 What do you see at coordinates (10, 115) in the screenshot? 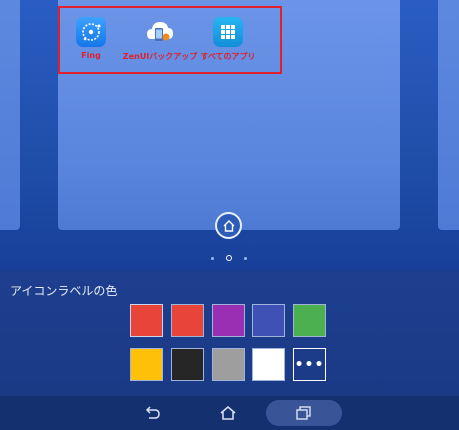
I see `left-page-preview` at bounding box center [10, 115].